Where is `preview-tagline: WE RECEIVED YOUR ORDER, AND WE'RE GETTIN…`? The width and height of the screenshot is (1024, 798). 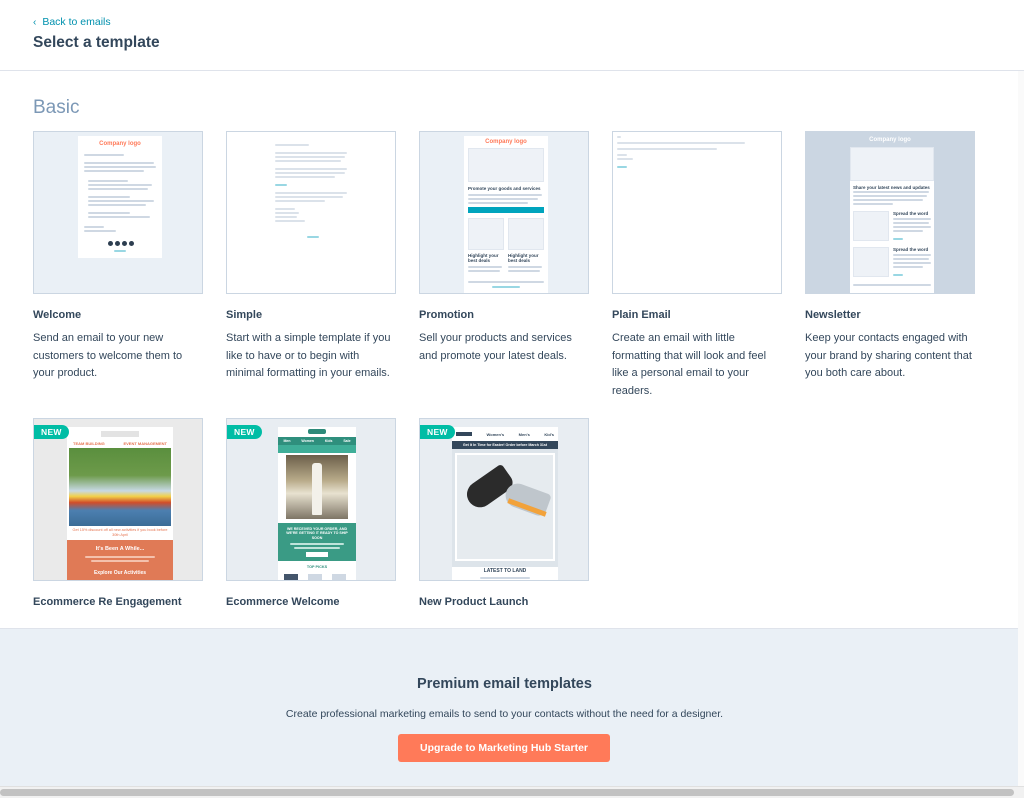 preview-tagline: WE RECEIVED YOUR ORDER, AND WE'RE GETTIN… is located at coordinates (317, 533).